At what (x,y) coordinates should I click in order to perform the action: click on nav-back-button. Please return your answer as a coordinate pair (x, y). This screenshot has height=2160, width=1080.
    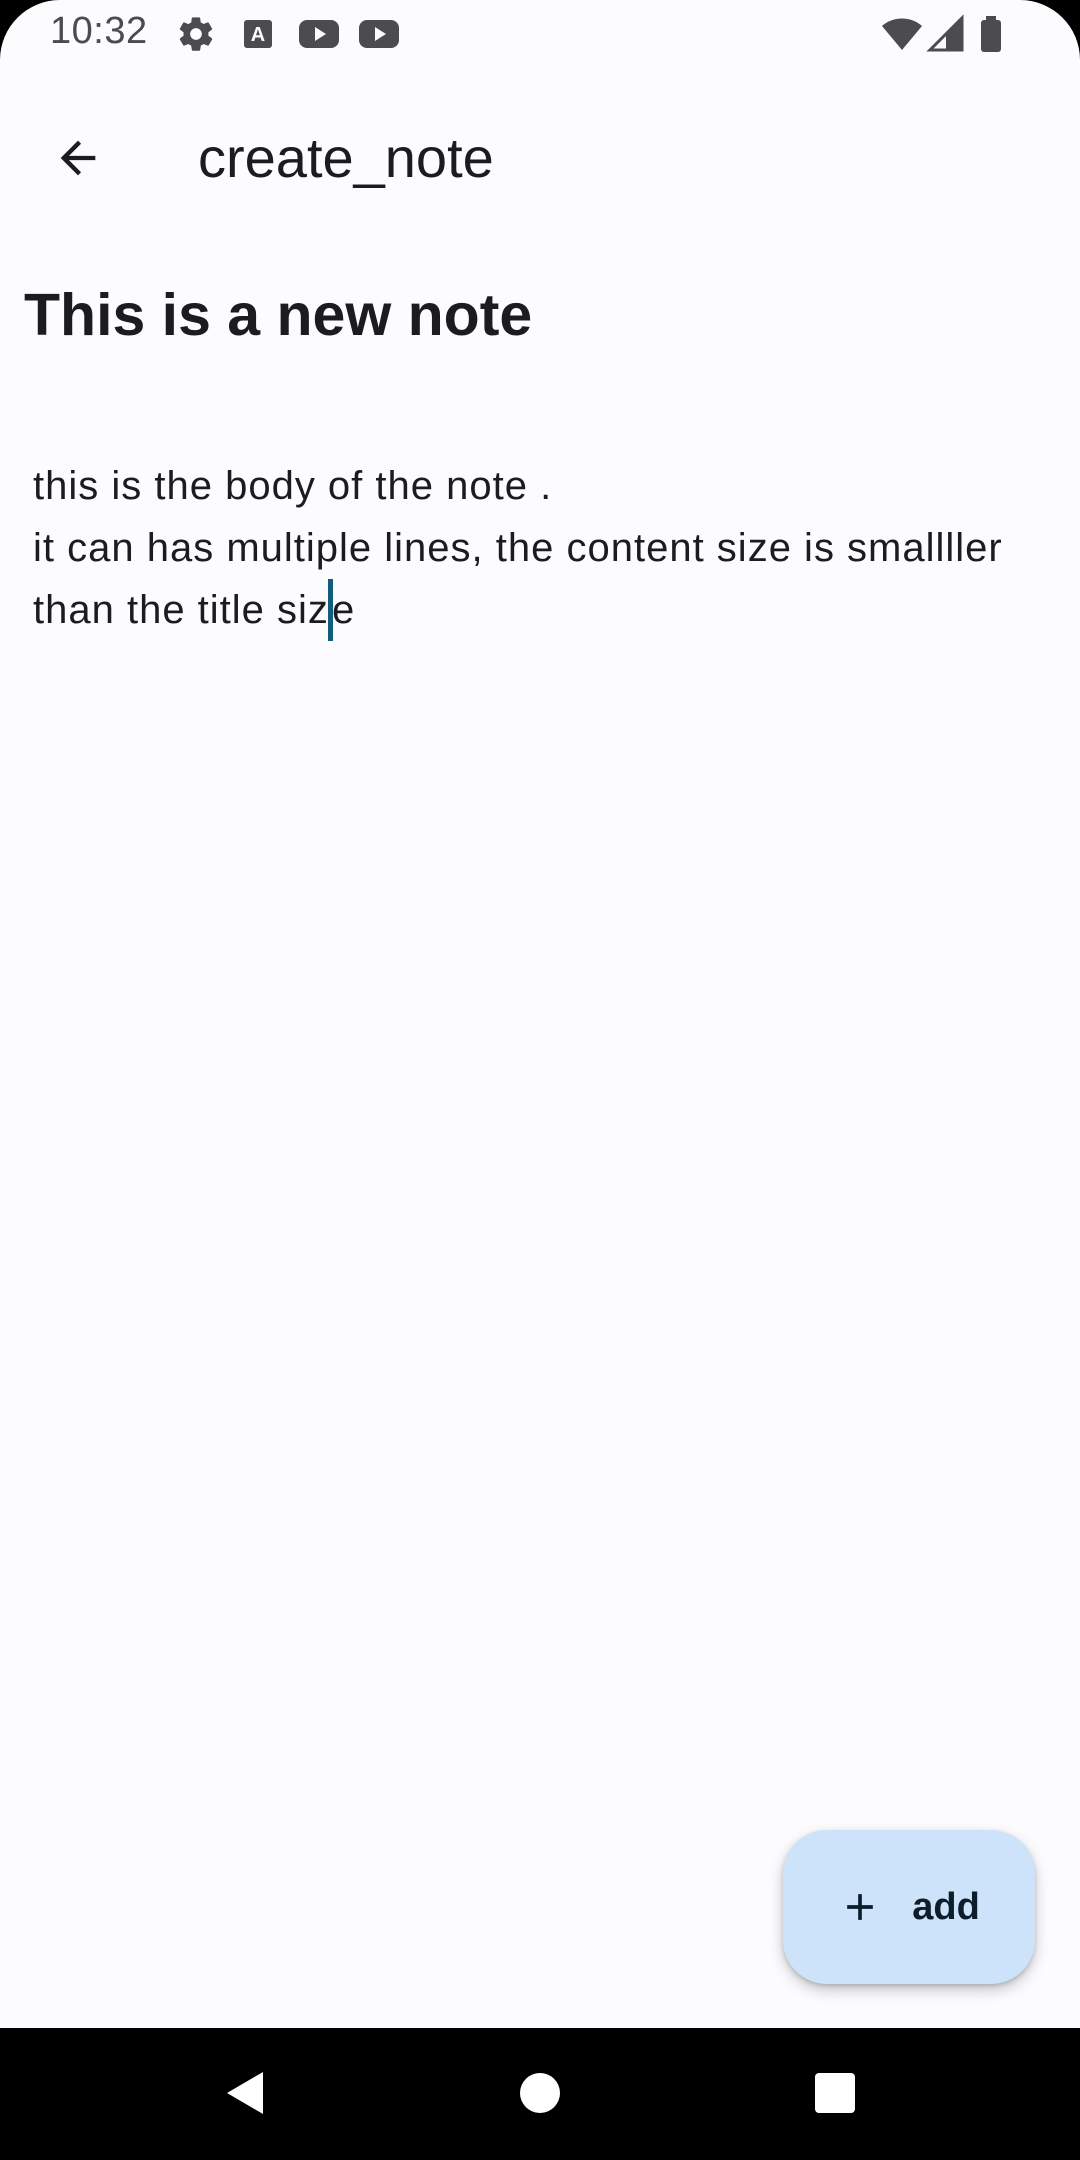
    Looking at the image, I should click on (245, 2093).